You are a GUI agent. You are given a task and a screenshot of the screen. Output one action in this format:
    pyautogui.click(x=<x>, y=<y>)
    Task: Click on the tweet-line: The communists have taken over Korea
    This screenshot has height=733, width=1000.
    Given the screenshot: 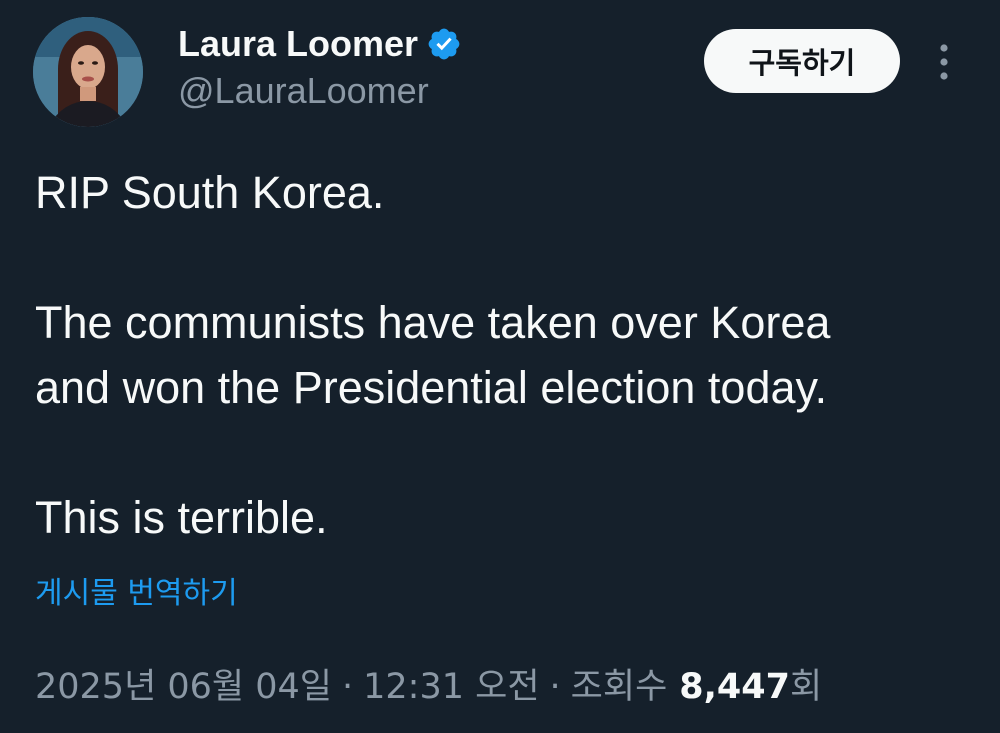 What is the action you would take?
    pyautogui.click(x=433, y=322)
    